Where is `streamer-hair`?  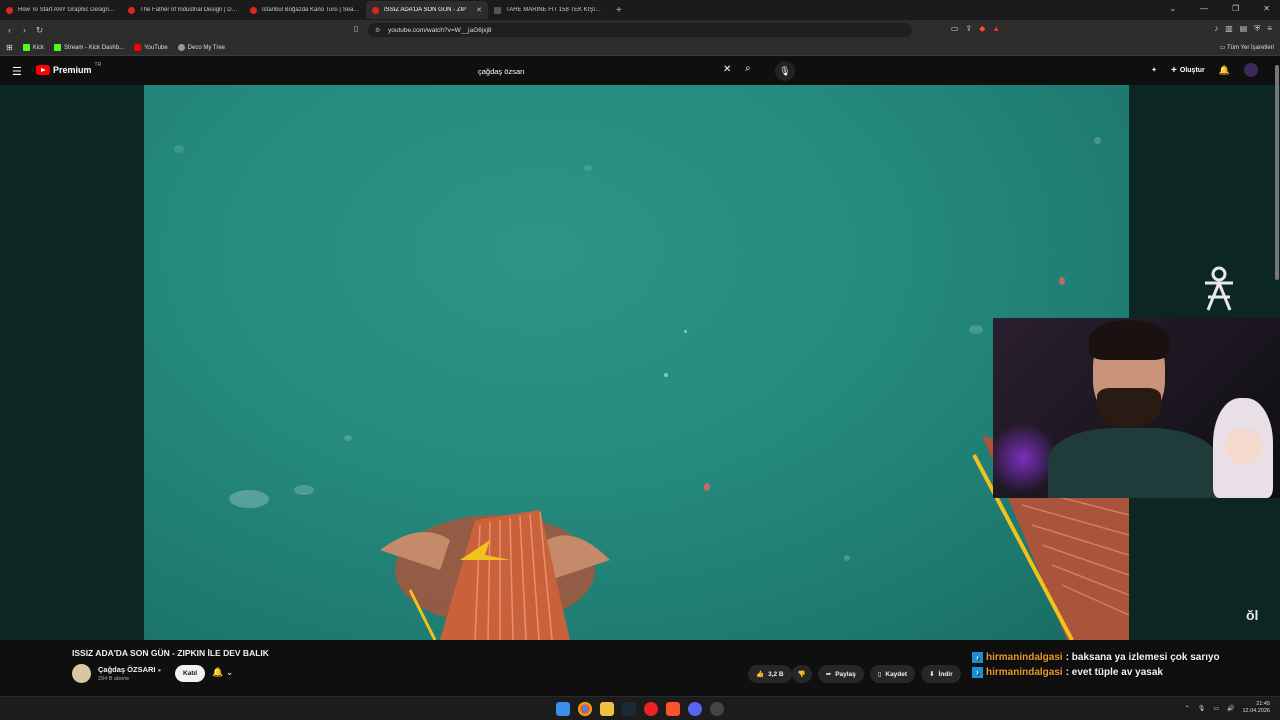
streamer-hair is located at coordinates (1129, 340).